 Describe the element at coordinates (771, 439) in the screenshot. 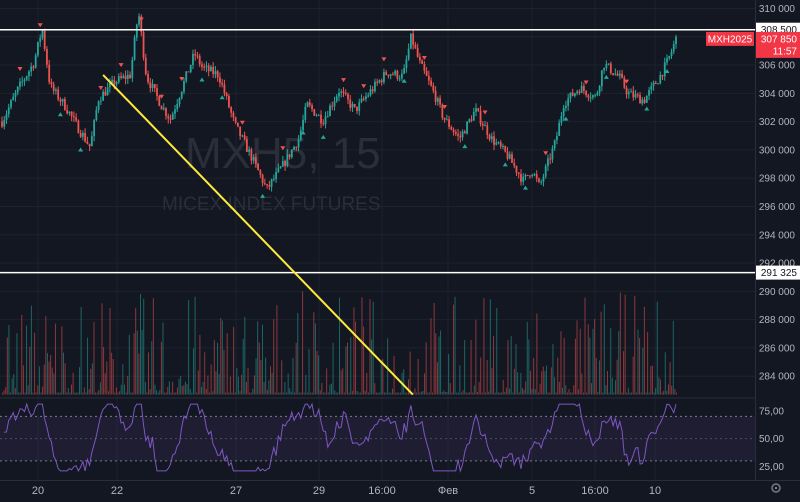

I see `rsi-tick-label: 50,00` at that location.